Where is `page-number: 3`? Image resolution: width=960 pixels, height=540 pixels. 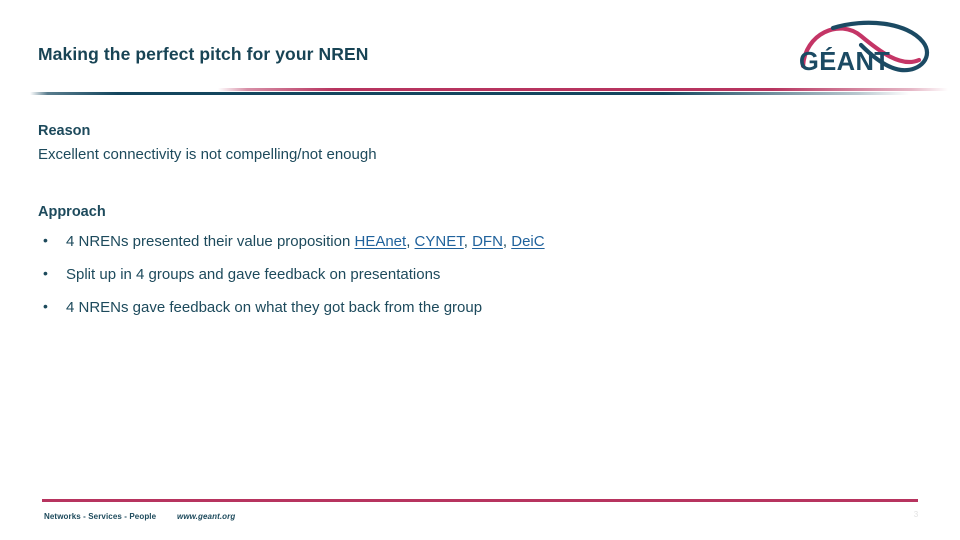
page-number: 3 is located at coordinates (916, 514).